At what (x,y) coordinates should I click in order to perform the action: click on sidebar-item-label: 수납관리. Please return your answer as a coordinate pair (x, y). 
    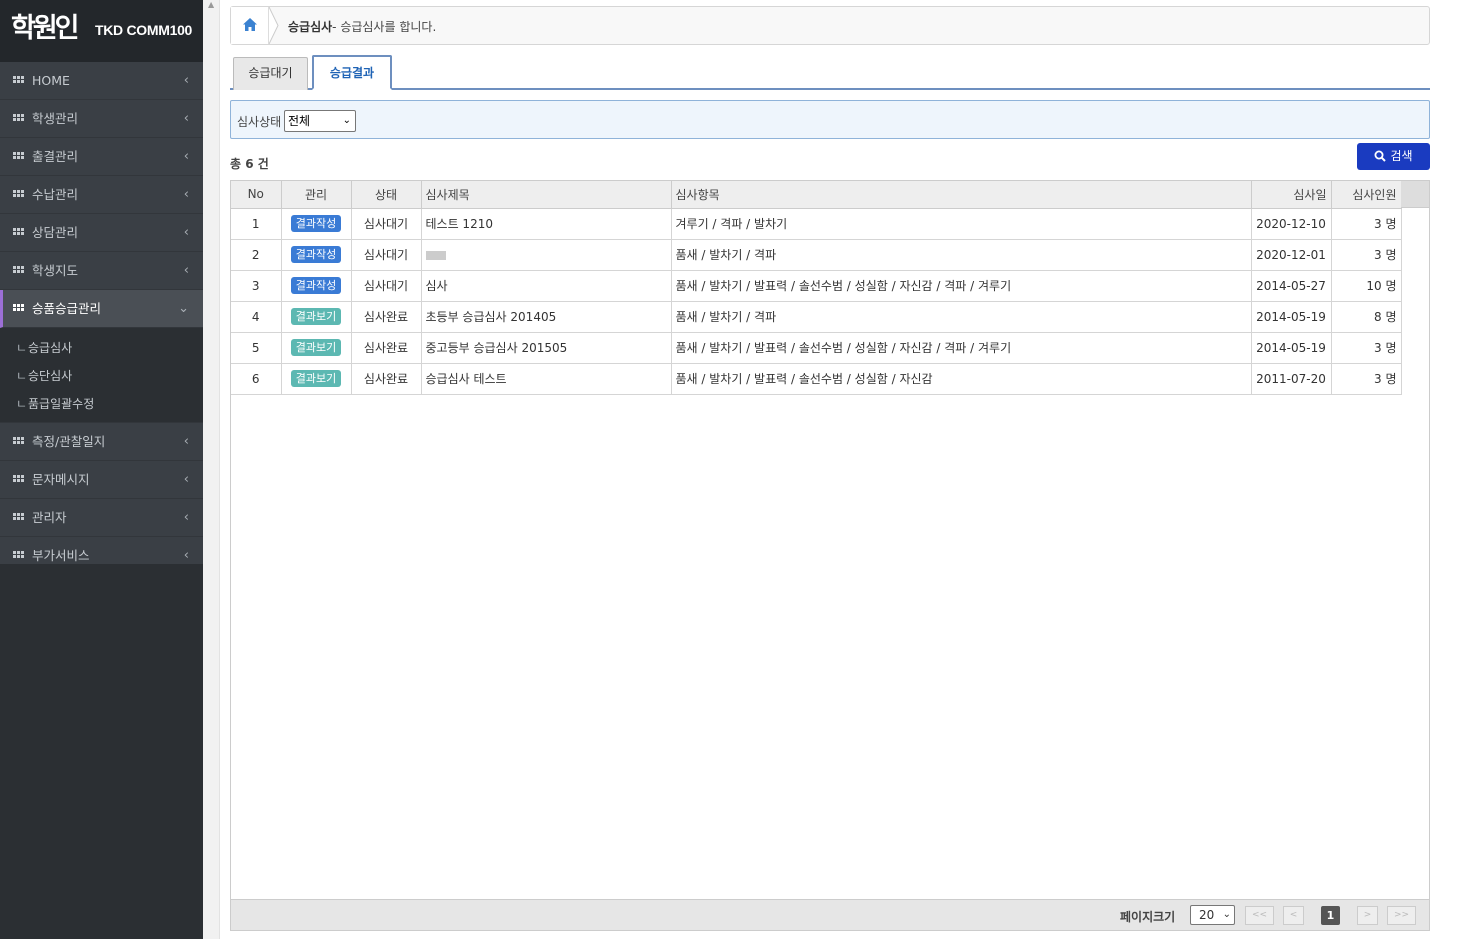
    Looking at the image, I should click on (55, 194).